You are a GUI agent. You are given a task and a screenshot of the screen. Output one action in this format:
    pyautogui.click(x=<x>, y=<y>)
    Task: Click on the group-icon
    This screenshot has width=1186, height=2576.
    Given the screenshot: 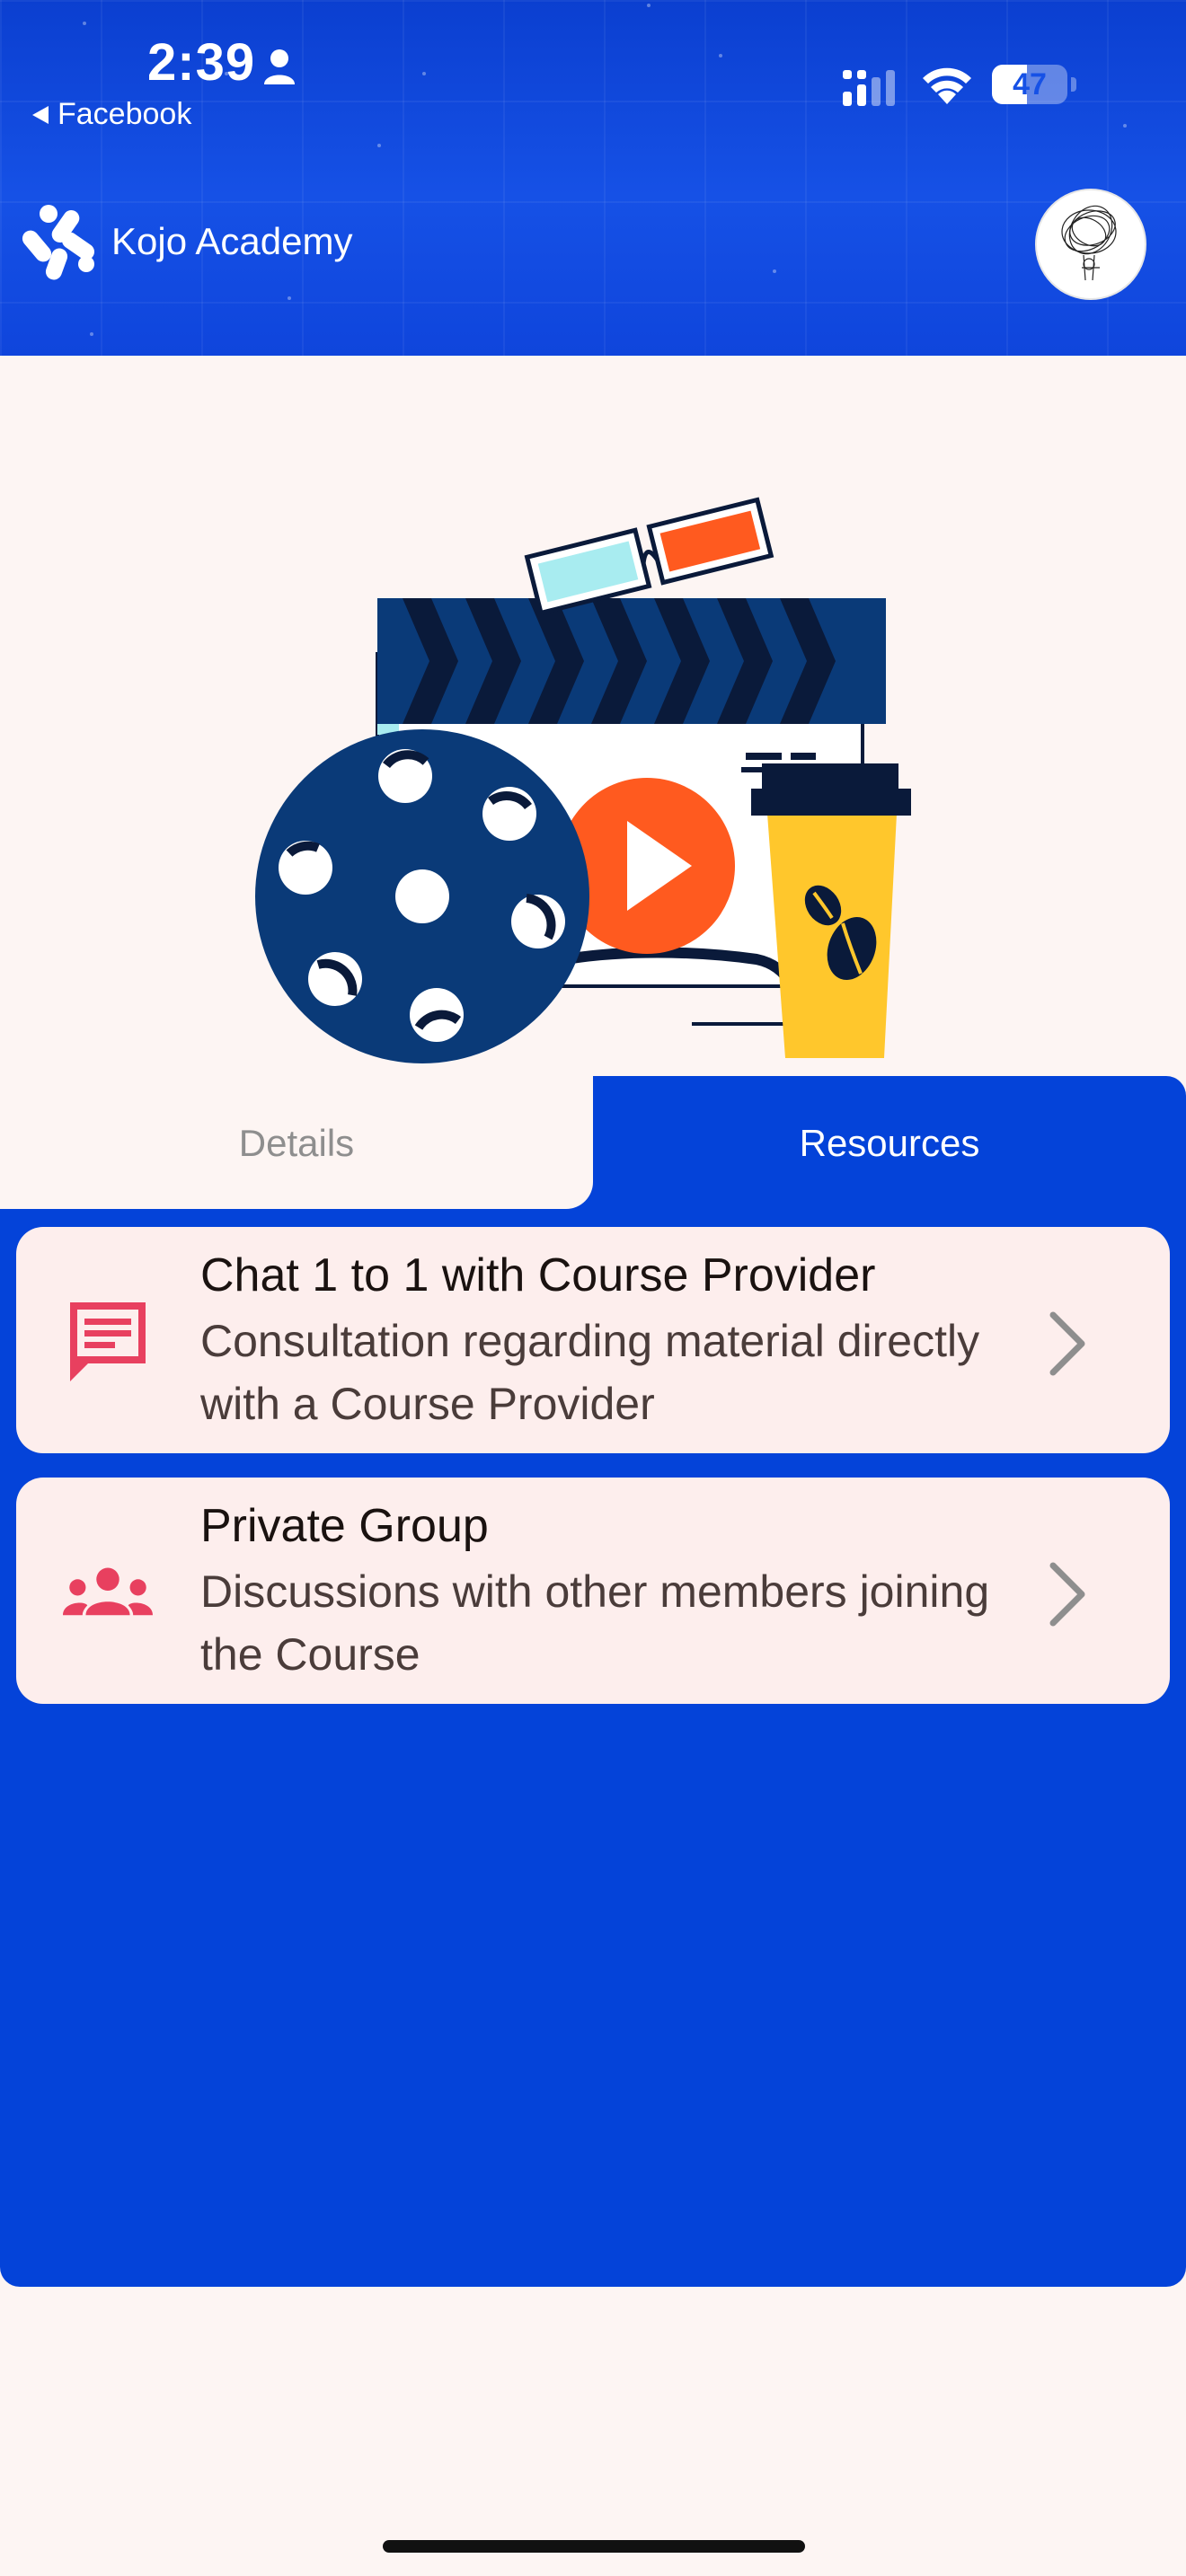 What is the action you would take?
    pyautogui.click(x=108, y=1591)
    